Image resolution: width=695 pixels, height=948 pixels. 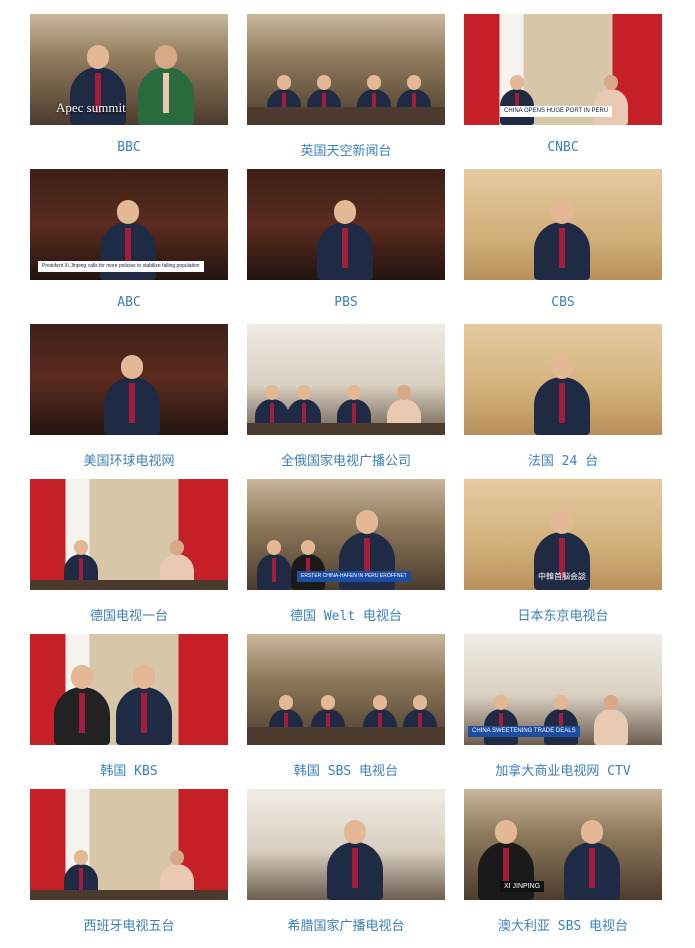 I want to click on thumbnail-card-pbs: PBS, so click(x=346, y=239).